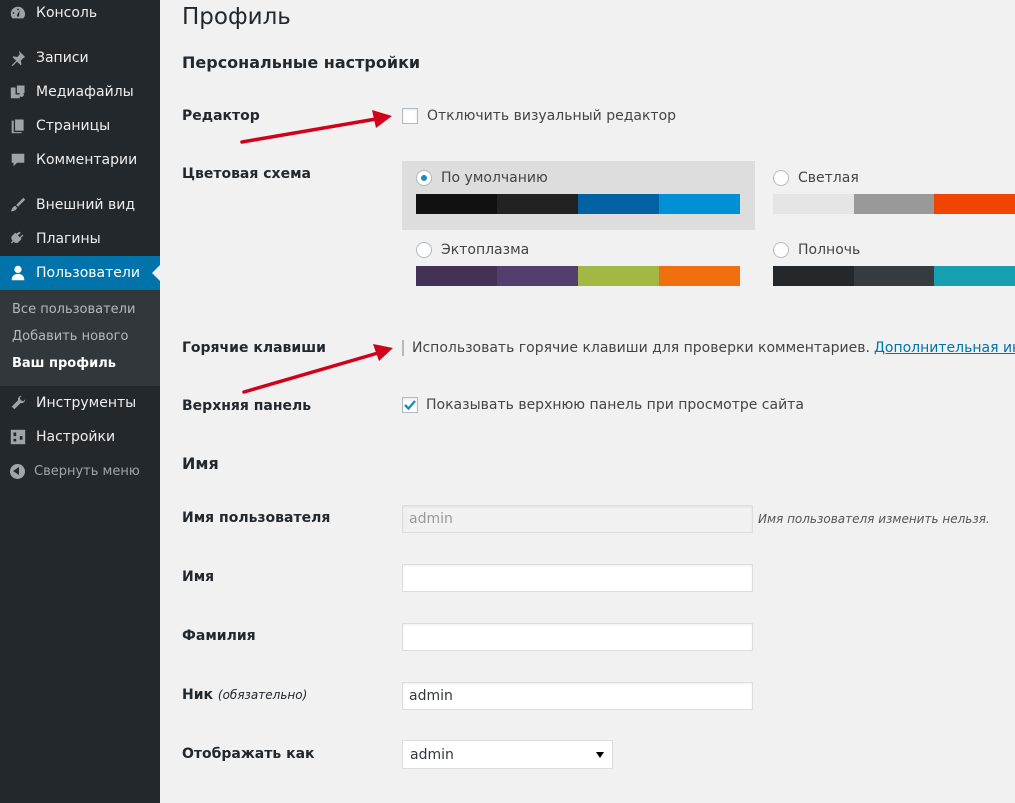 Image resolution: width=1015 pixels, height=803 pixels. What do you see at coordinates (87, 160) in the screenshot?
I see `menu-label: Комментарии` at bounding box center [87, 160].